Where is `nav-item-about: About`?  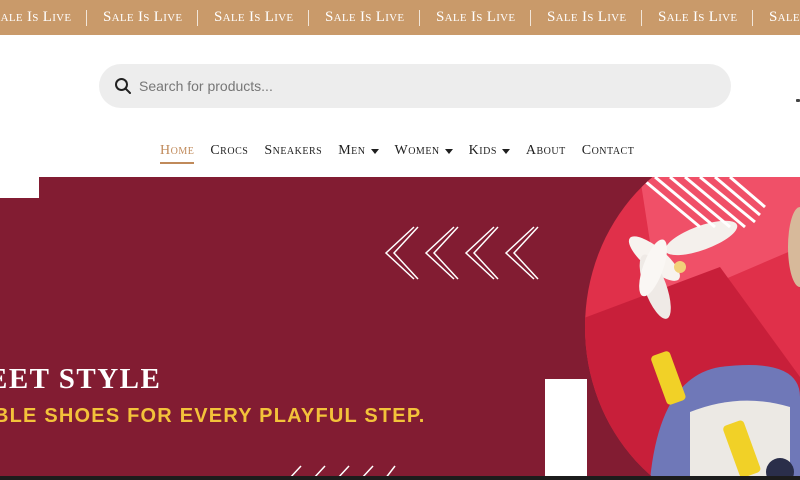 nav-item-about: About is located at coordinates (546, 151).